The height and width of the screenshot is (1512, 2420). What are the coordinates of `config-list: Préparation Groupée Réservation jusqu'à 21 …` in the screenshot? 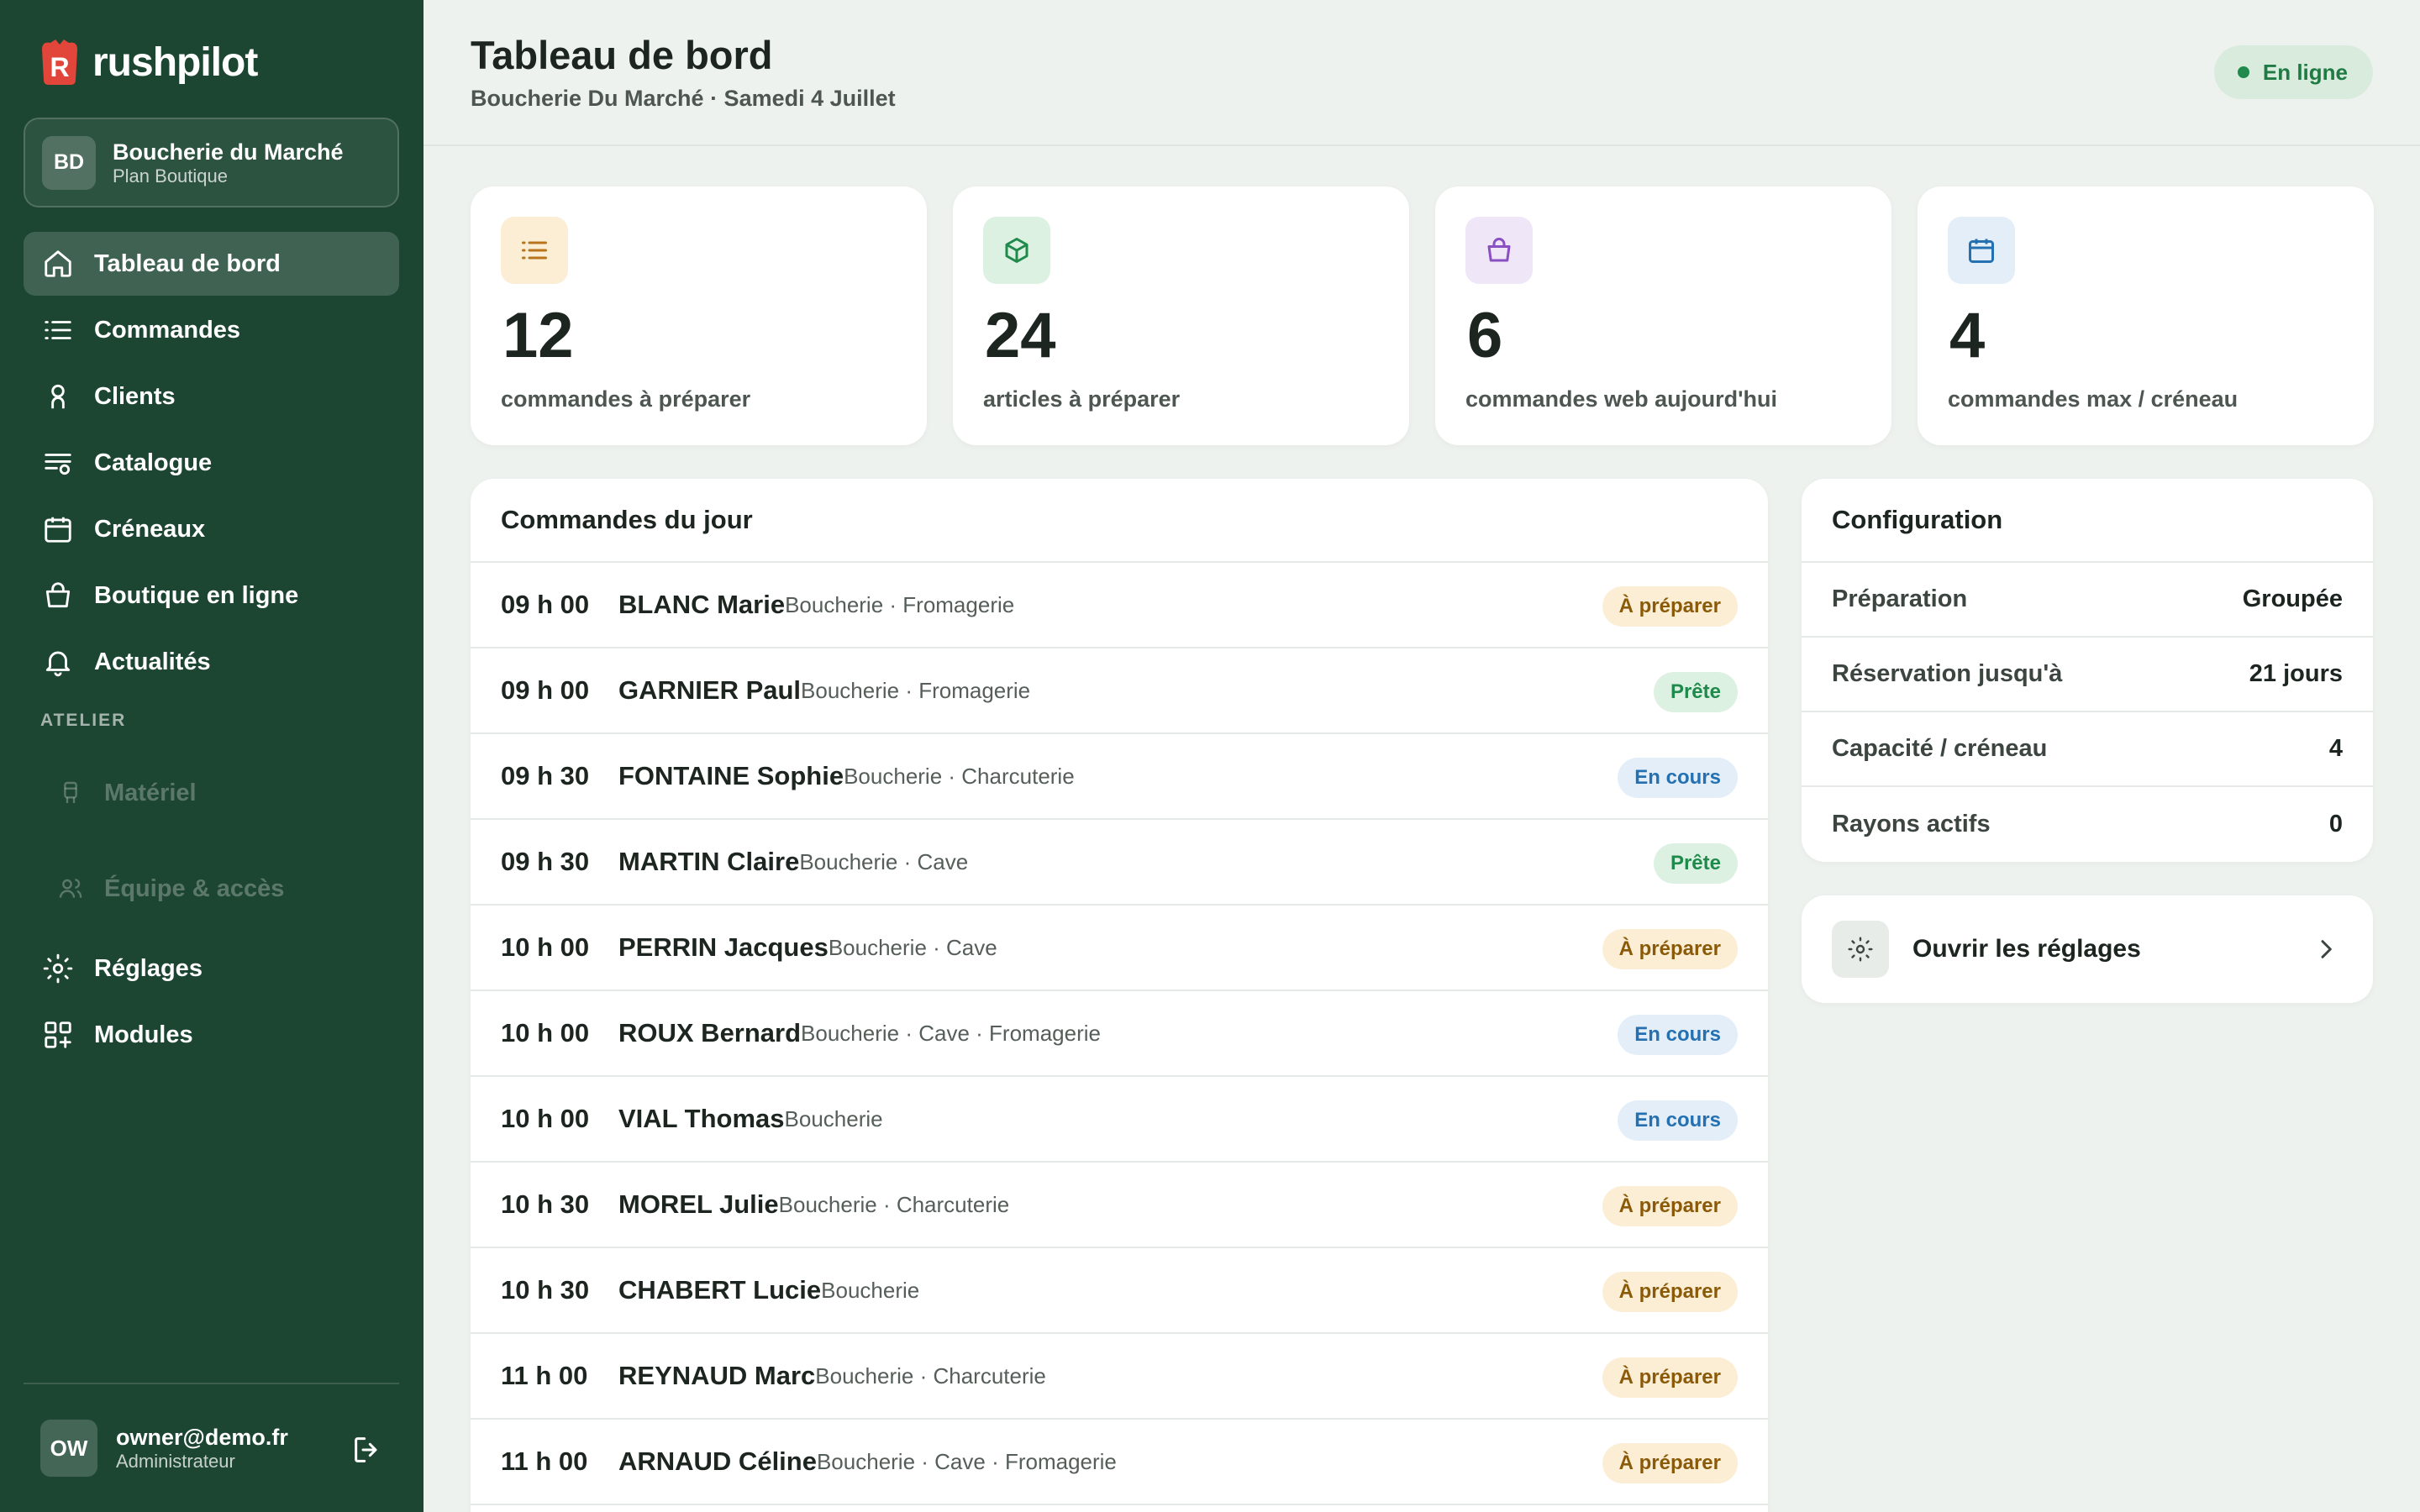 It's located at (2087, 712).